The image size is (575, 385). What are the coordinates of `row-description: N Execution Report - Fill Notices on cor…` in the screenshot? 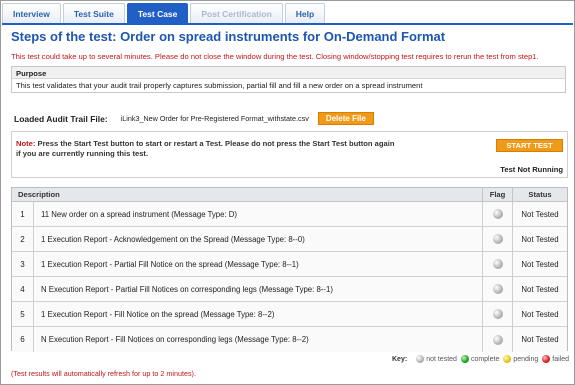 It's located at (175, 339).